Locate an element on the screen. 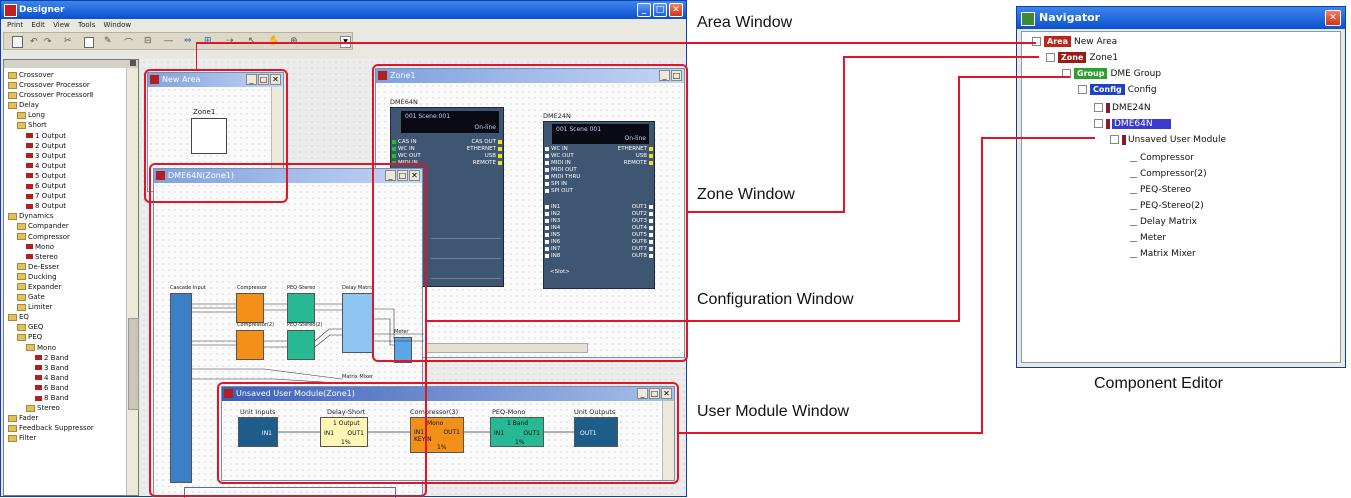 The image size is (1351, 498). navigator-item-label: Unsaved User Module is located at coordinates (1177, 140).